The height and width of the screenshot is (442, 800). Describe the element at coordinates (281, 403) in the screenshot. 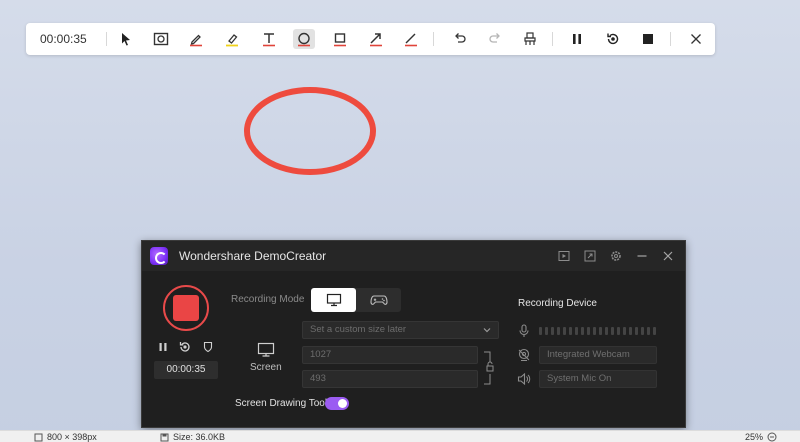

I see `screen-drawing-tool-label: Screen Drawing Tool` at that location.